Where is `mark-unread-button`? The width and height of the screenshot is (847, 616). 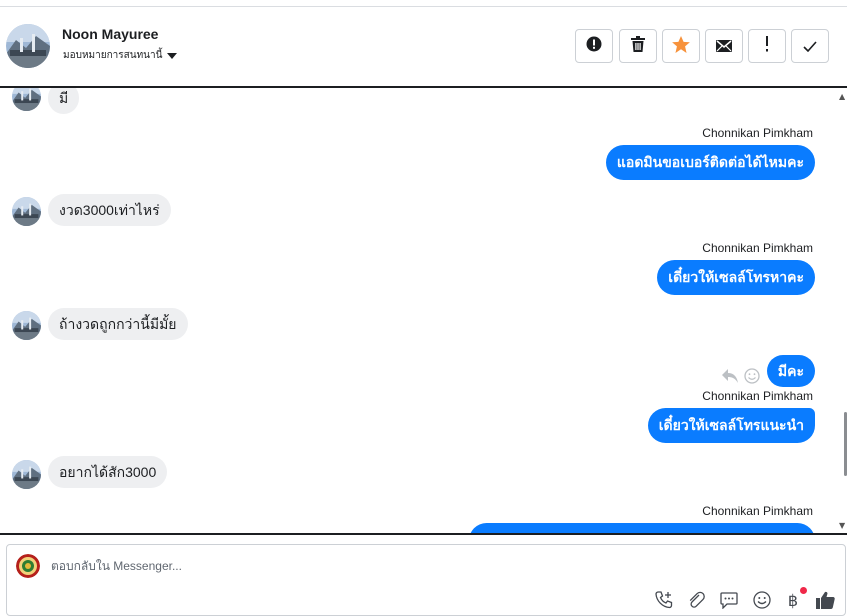
mark-unread-button is located at coordinates (724, 46).